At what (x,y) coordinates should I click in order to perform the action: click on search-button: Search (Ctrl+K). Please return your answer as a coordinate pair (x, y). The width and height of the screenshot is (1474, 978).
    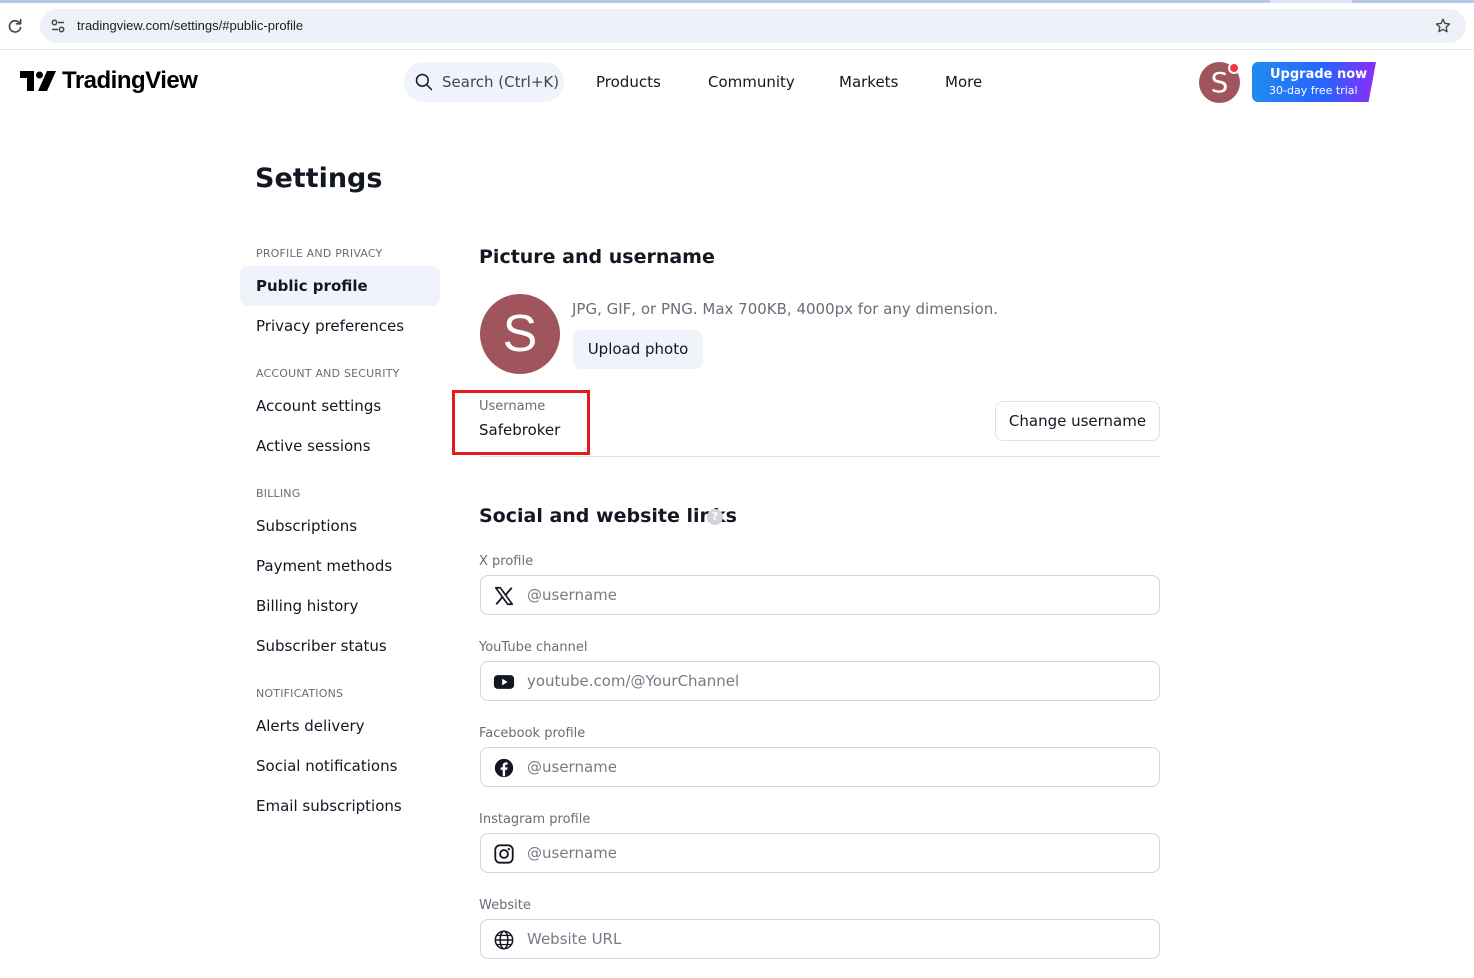
    Looking at the image, I should click on (484, 82).